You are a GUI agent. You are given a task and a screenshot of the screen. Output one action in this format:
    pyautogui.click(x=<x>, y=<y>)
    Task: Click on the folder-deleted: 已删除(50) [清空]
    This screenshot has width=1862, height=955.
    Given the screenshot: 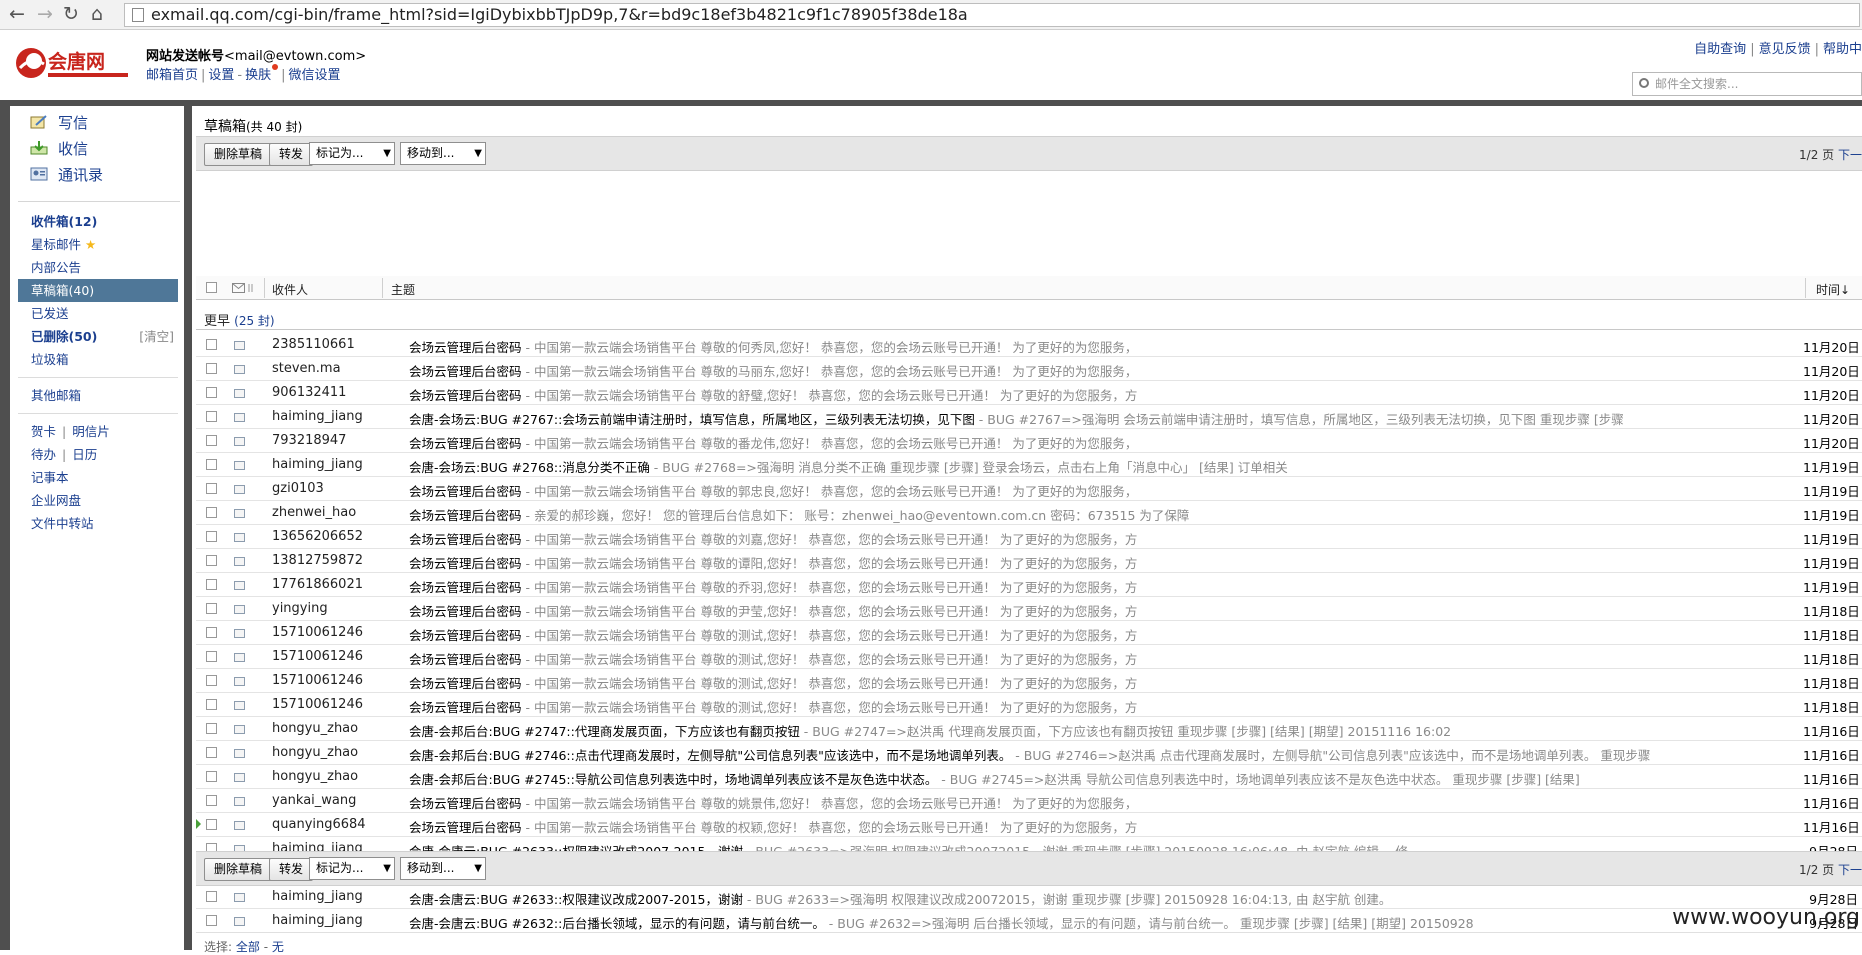 What is the action you would take?
    pyautogui.click(x=98, y=336)
    